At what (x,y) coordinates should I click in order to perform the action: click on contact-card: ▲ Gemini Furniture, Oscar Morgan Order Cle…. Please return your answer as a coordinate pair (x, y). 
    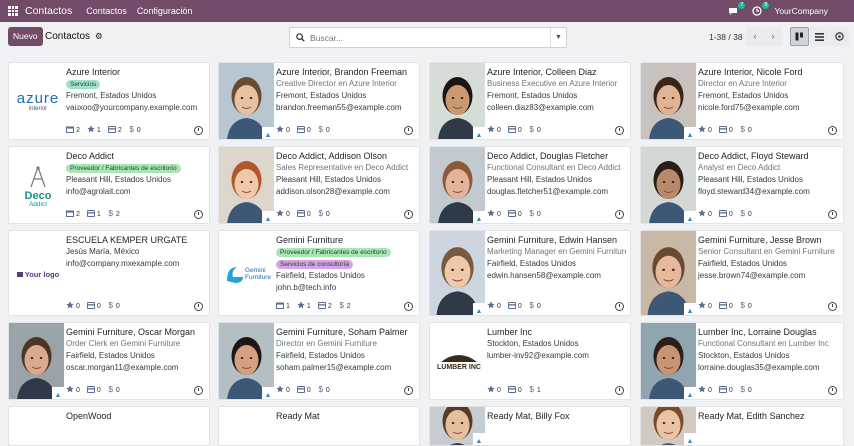
    Looking at the image, I should click on (109, 361).